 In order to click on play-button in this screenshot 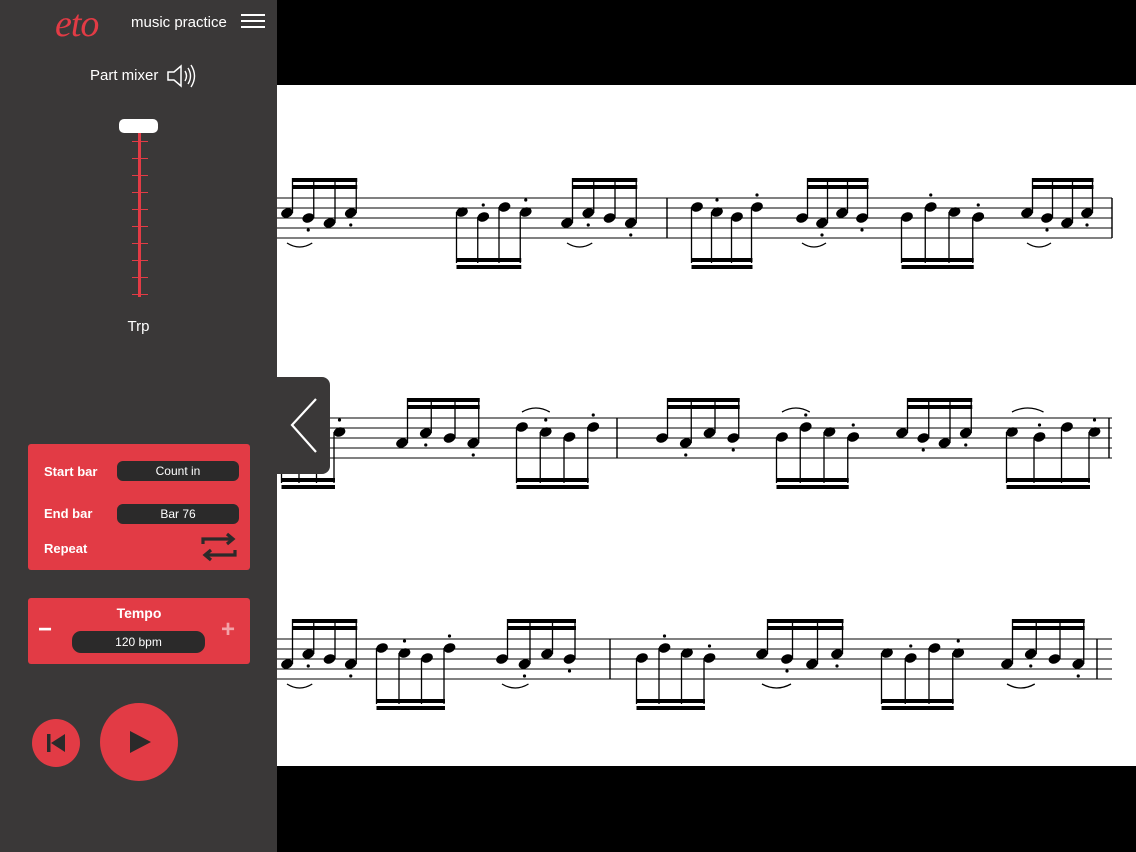, I will do `click(139, 742)`.